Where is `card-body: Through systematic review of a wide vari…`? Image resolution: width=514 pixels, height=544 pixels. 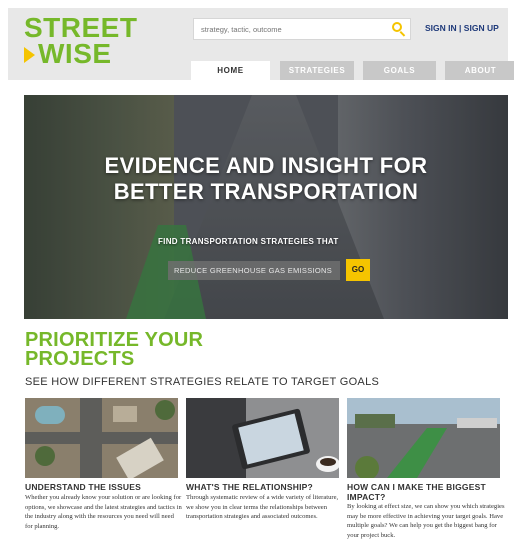
card-body: Through systematic review of a wide vari… is located at coordinates (262, 507).